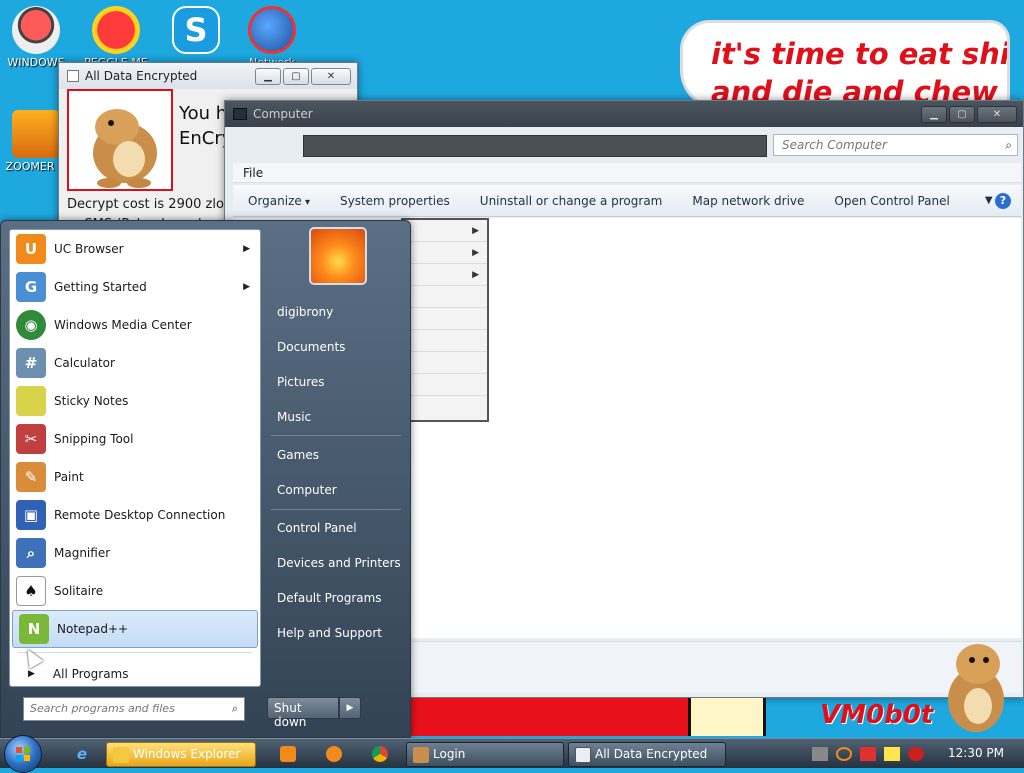 The width and height of the screenshot is (1024, 773). Describe the element at coordinates (279, 201) in the screenshot. I see `organize-button: Organize` at that location.